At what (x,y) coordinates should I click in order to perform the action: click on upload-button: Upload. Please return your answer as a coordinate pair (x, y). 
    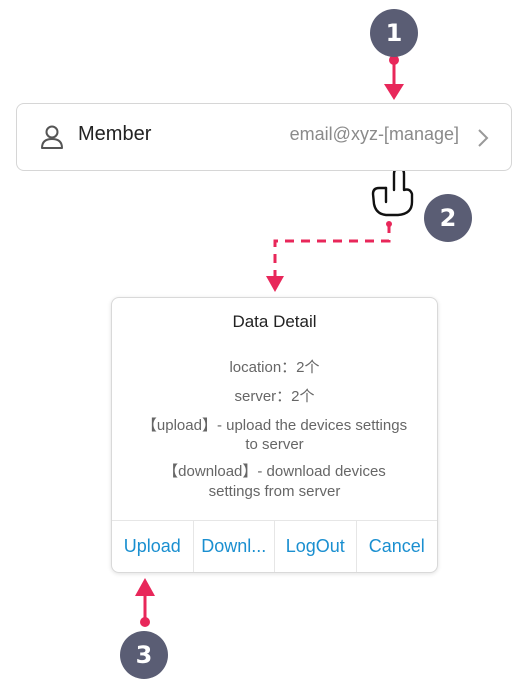
    Looking at the image, I should click on (152, 546).